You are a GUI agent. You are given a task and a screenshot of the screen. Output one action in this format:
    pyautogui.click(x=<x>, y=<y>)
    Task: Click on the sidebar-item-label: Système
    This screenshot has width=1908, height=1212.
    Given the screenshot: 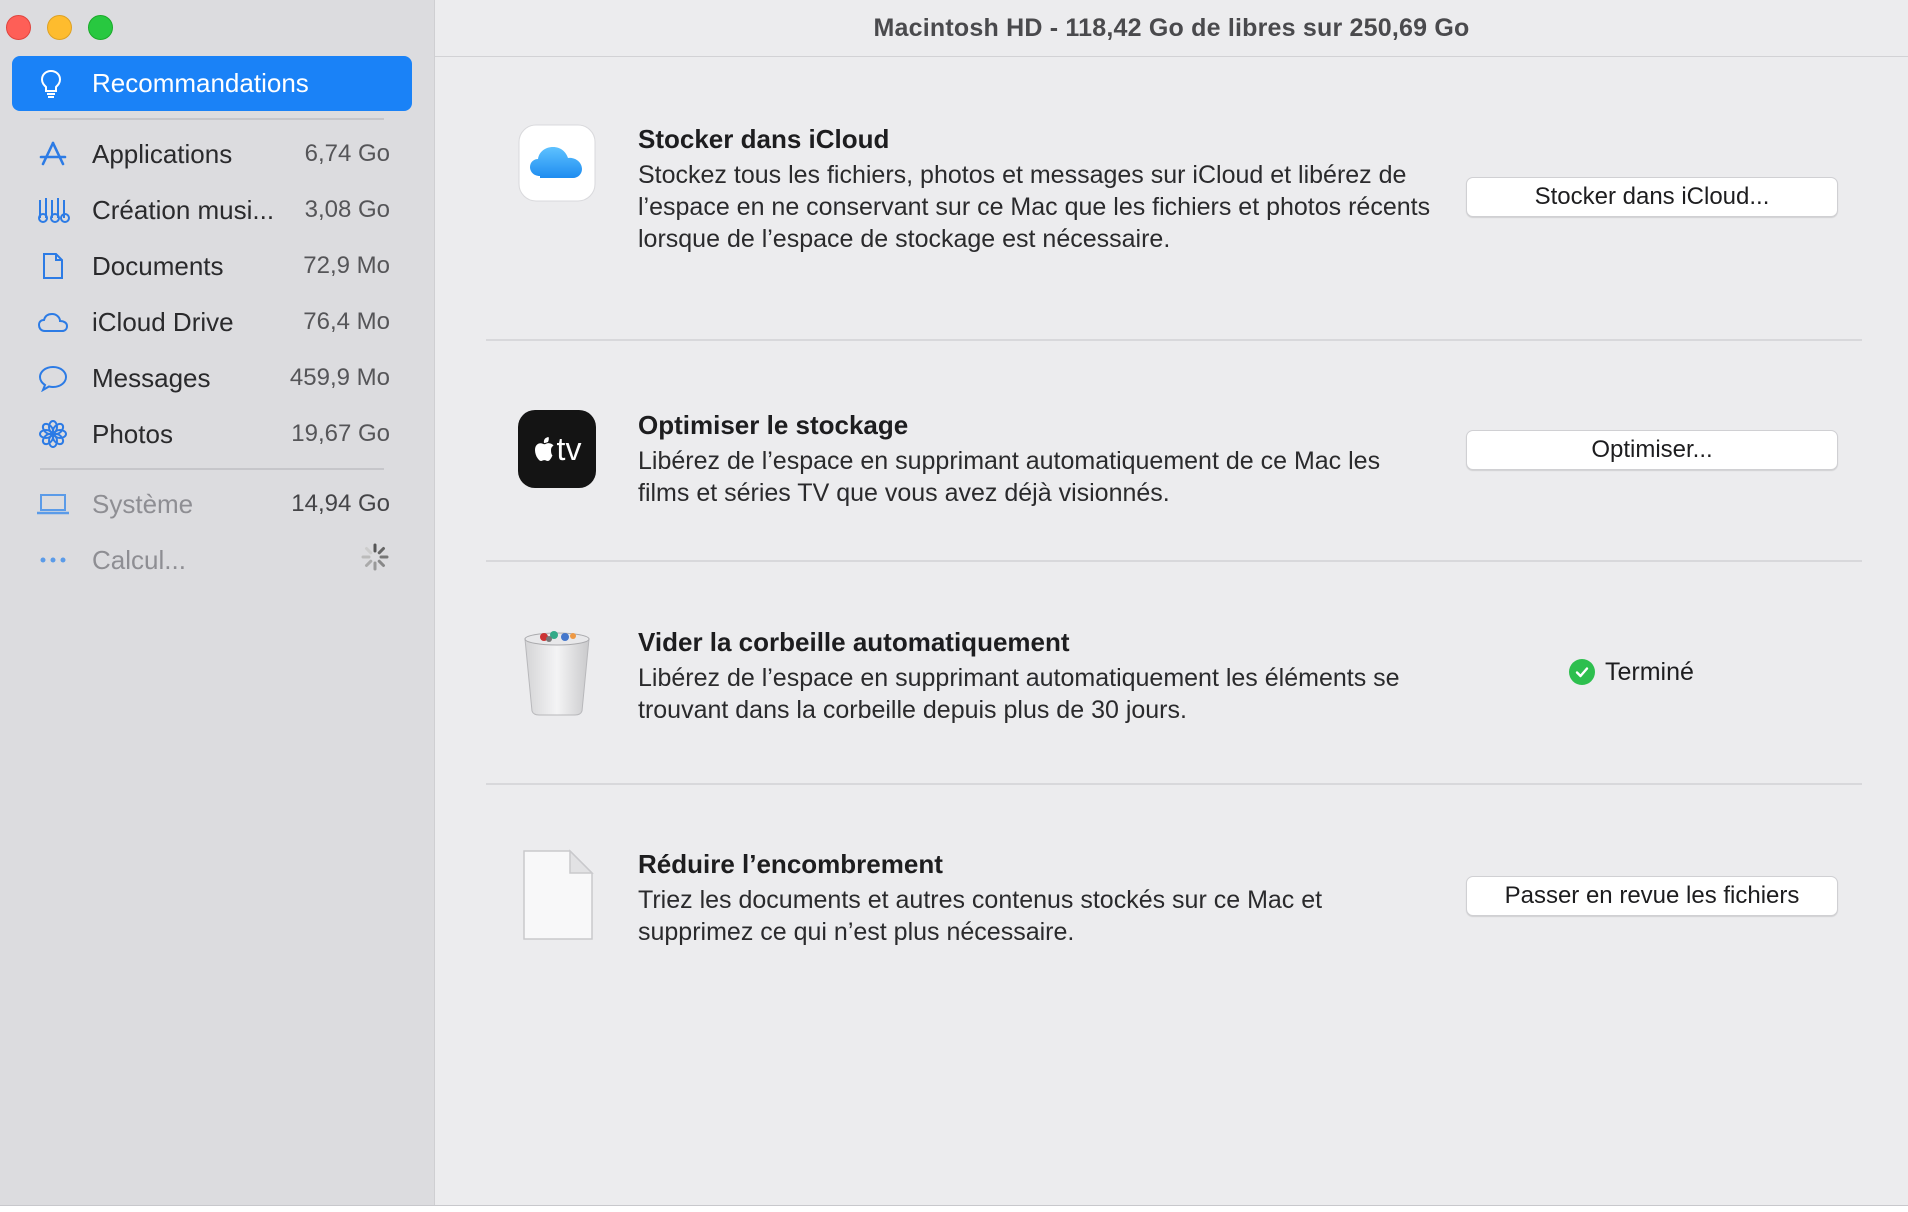 What is the action you would take?
    pyautogui.click(x=143, y=503)
    